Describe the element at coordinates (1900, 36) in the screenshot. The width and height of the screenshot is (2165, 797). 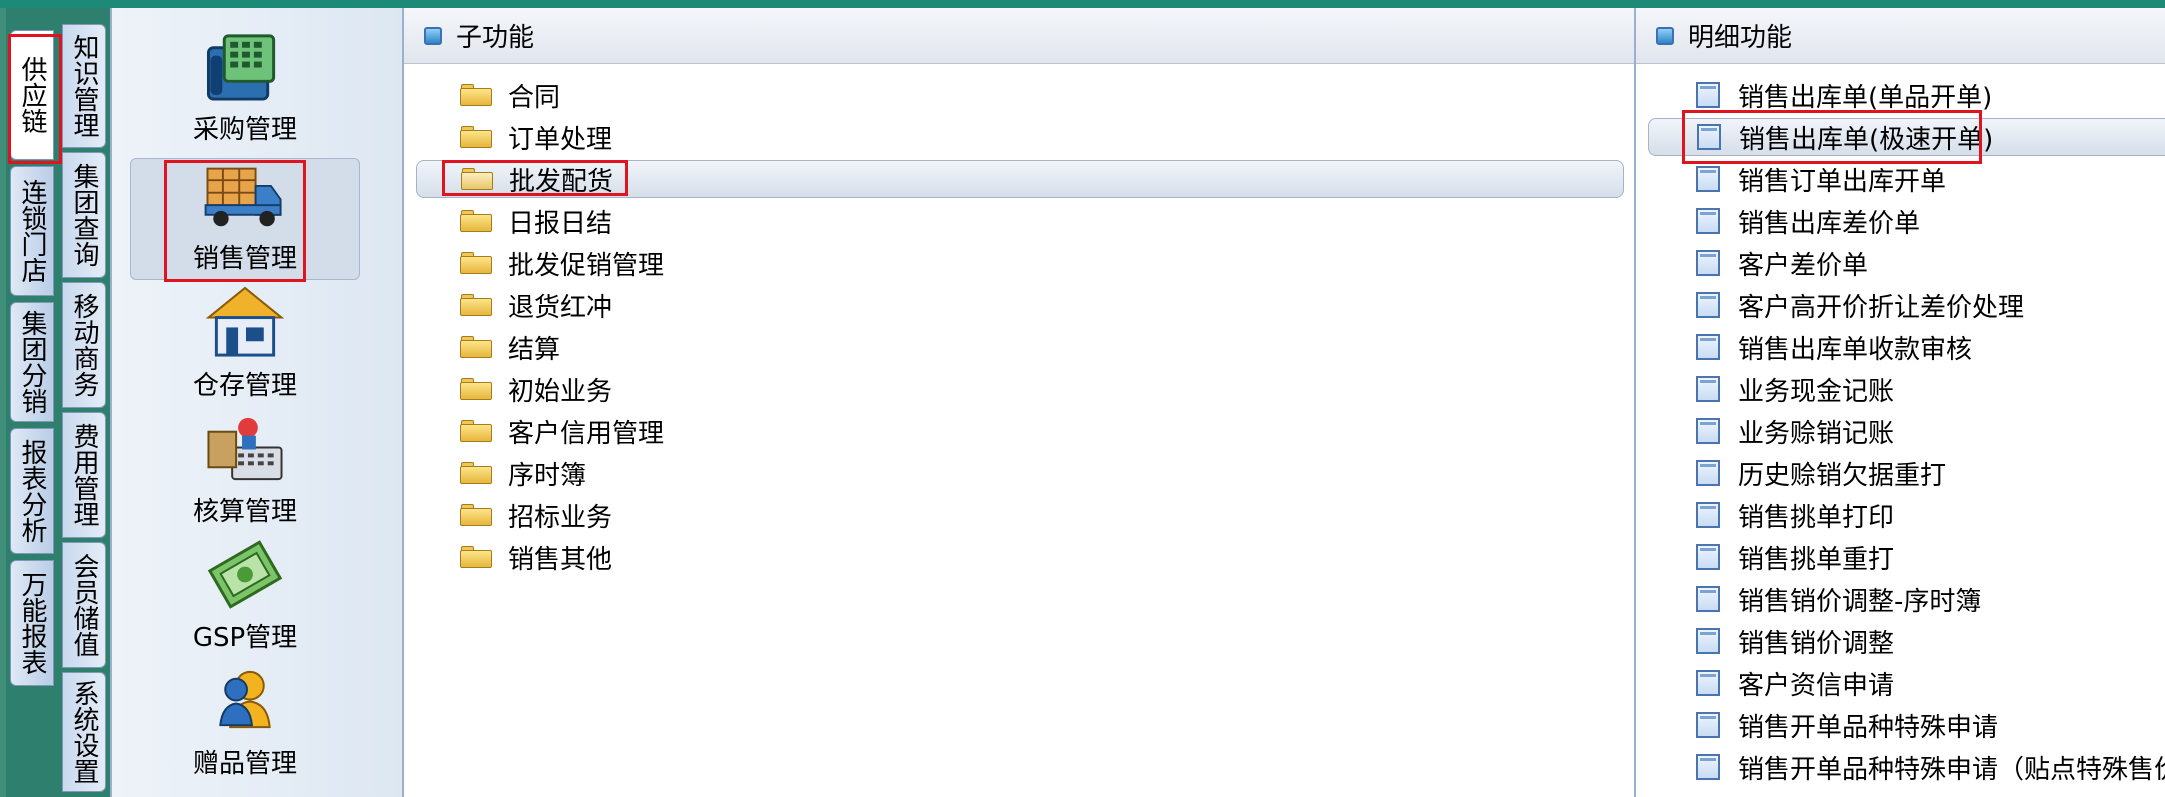
I see `detail-header: 明细功能` at that location.